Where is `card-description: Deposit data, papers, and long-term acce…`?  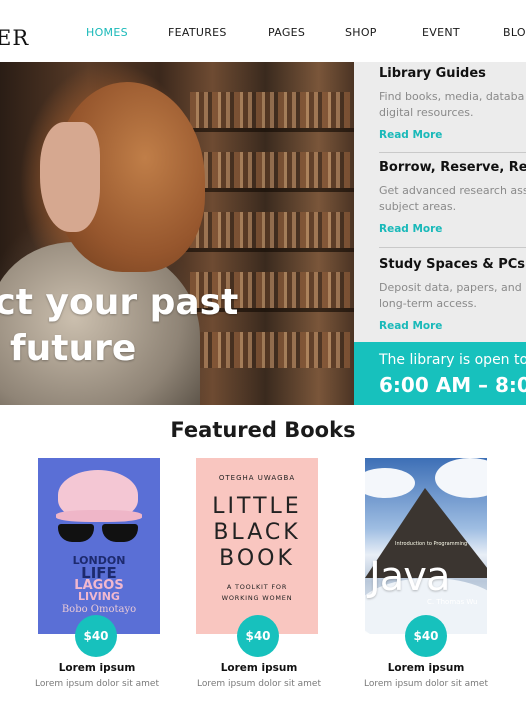
card-description: Deposit data, papers, and long-term acce… is located at coordinates (450, 295).